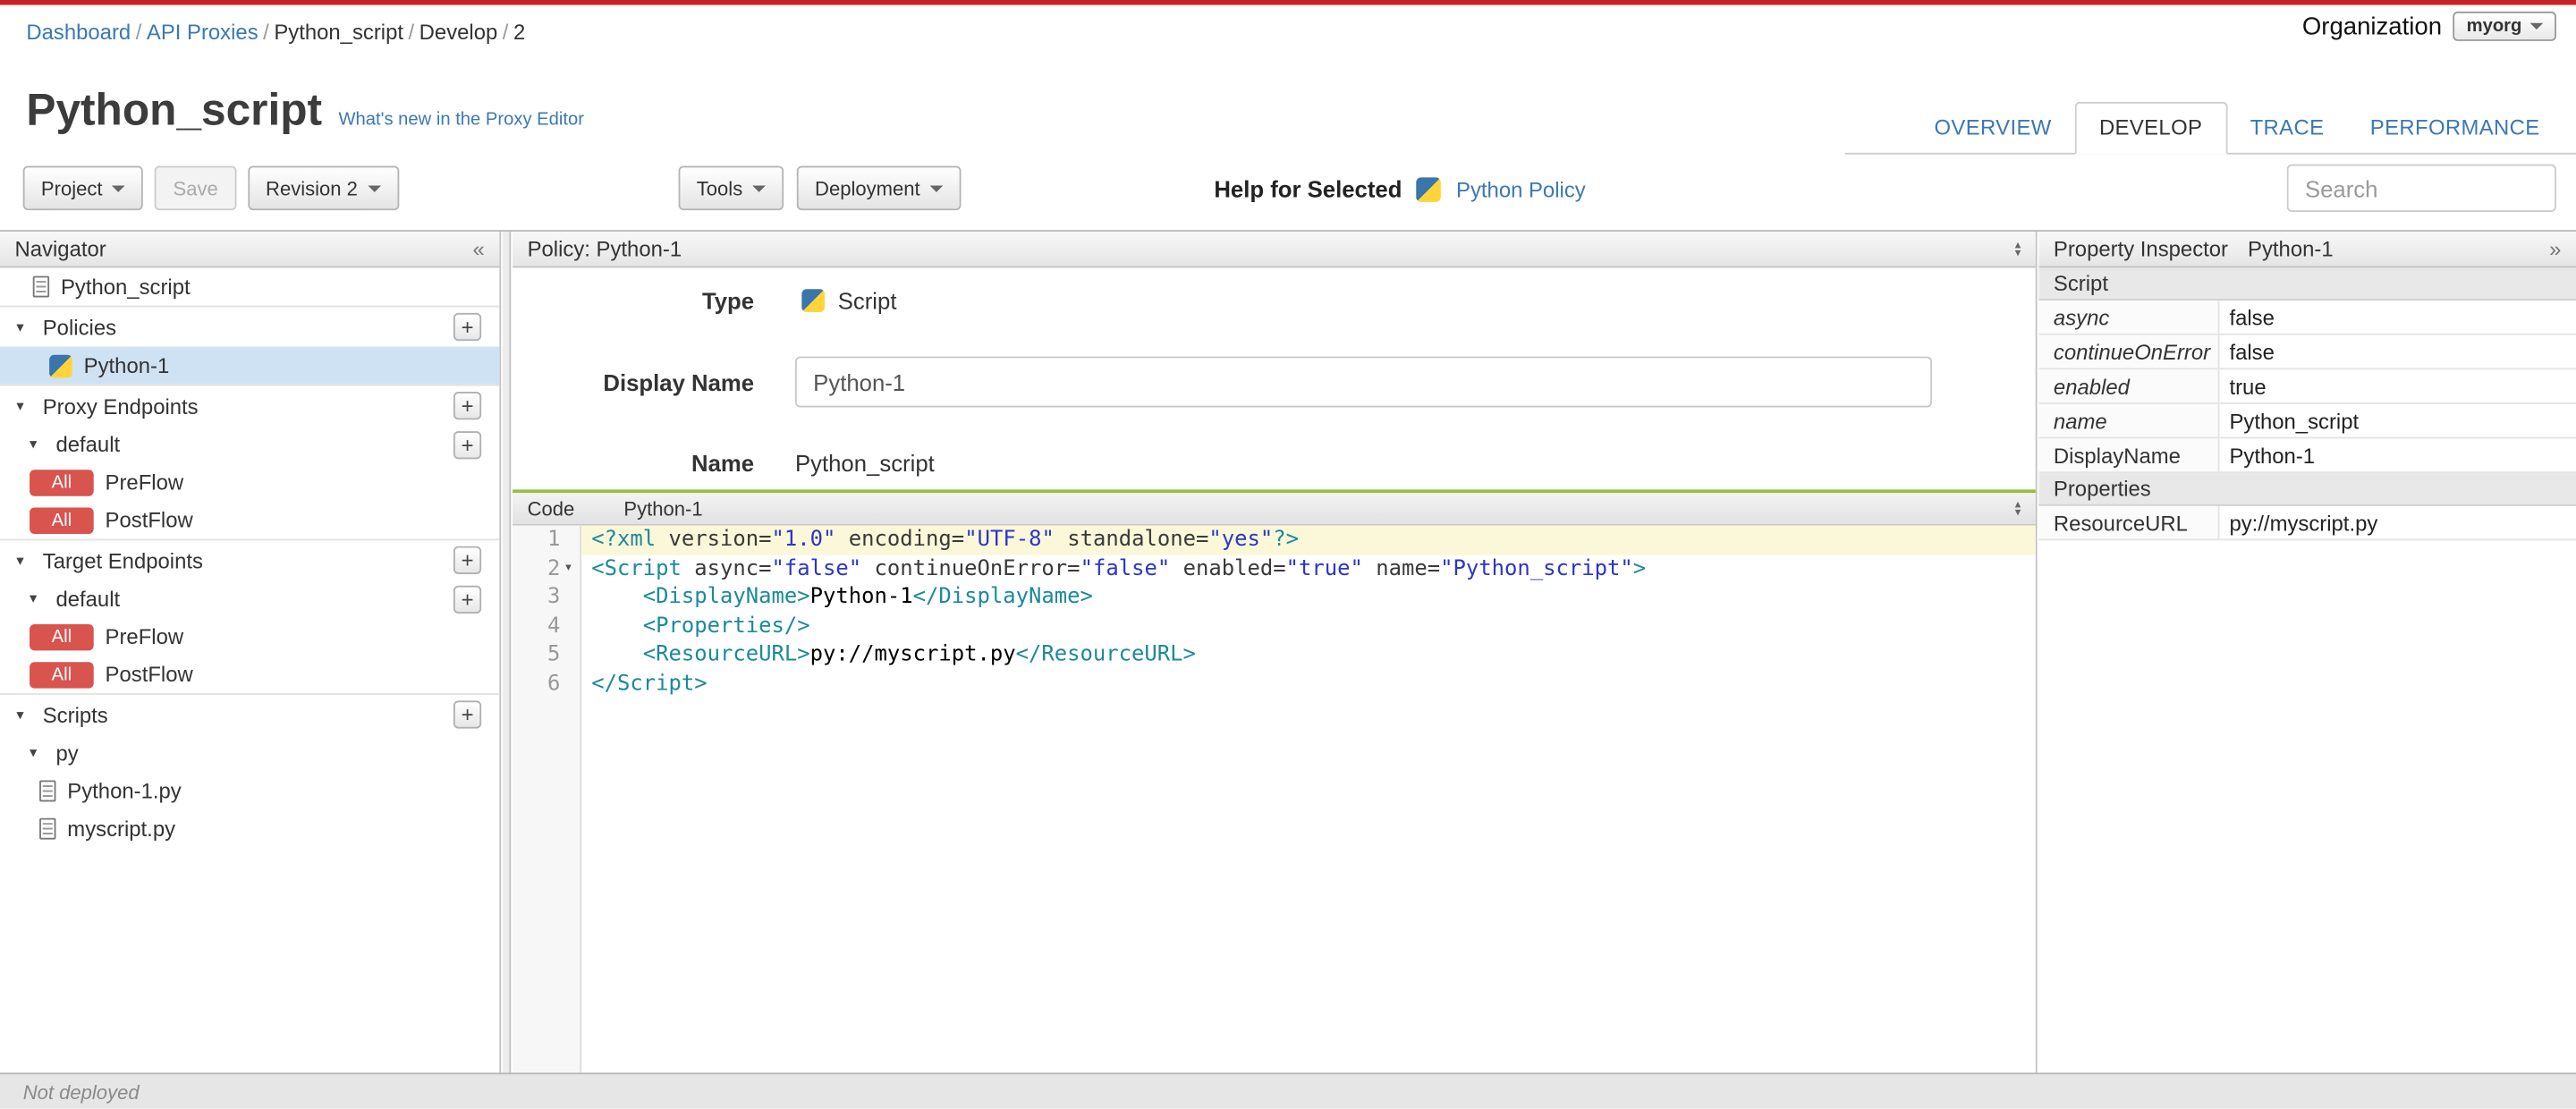 This screenshot has height=1109, width=2576. I want to click on code-fold-icon: ▾, so click(568, 568).